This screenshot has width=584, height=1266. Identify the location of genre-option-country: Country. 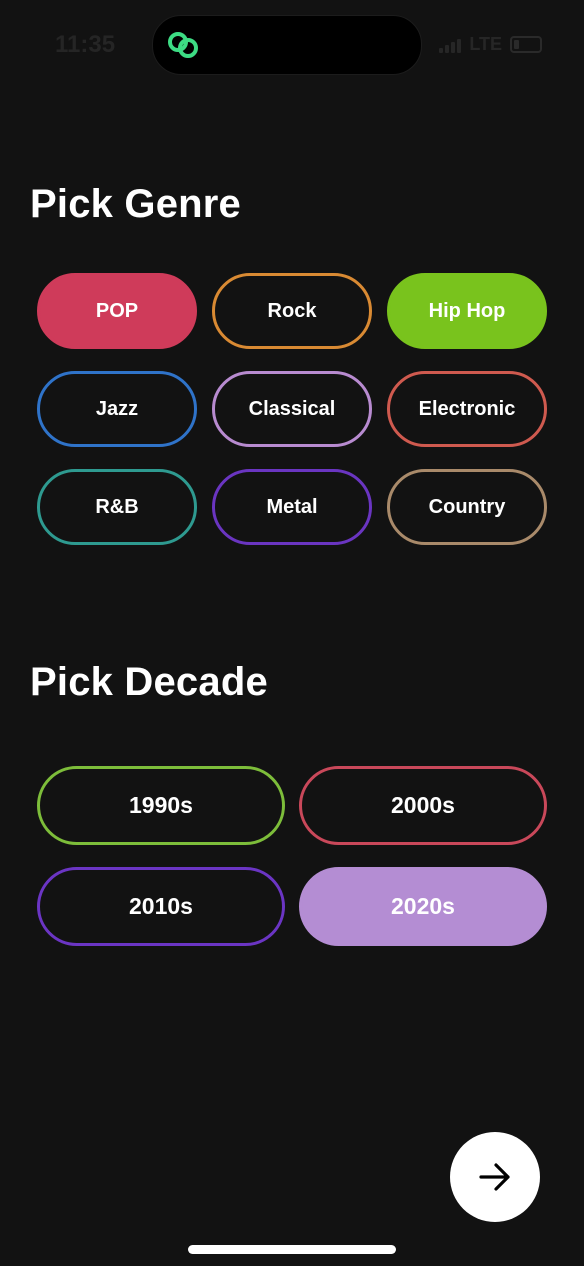
(467, 507).